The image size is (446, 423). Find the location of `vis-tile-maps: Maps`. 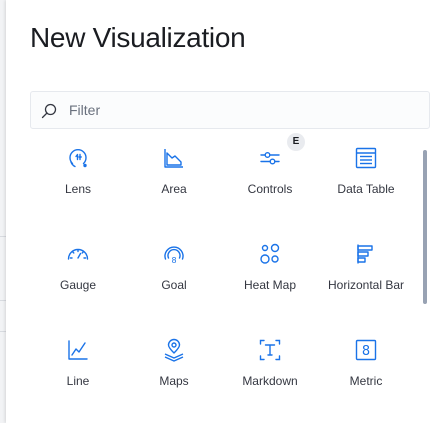

vis-tile-maps: Maps is located at coordinates (174, 377).